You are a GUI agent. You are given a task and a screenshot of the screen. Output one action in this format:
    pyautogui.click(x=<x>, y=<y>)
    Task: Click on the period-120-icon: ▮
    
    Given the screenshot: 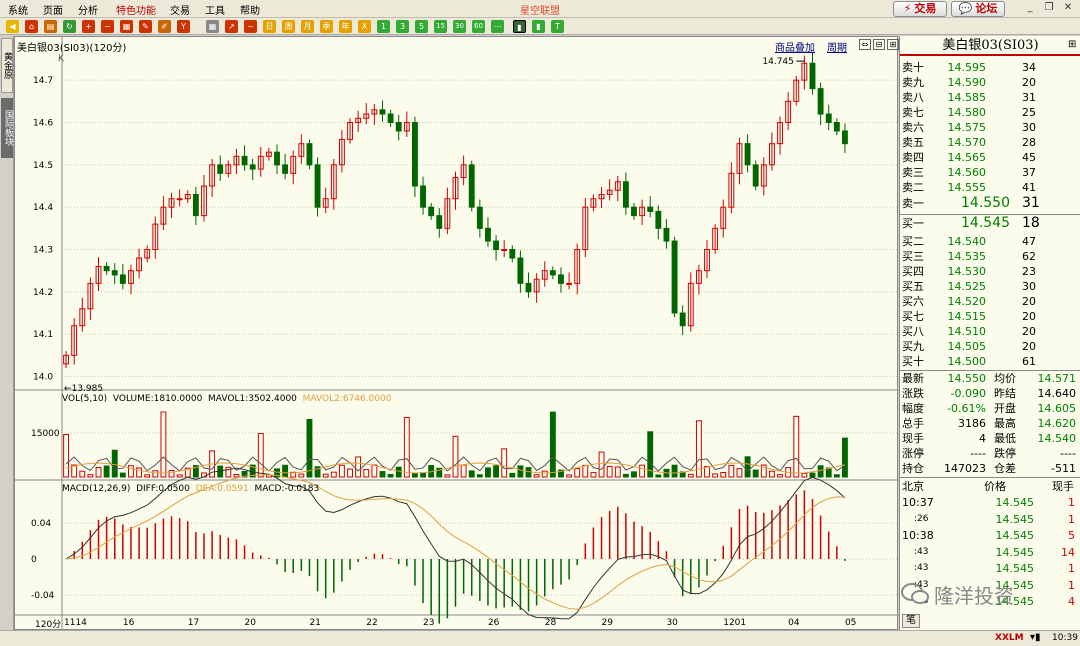 What is the action you would take?
    pyautogui.click(x=519, y=26)
    